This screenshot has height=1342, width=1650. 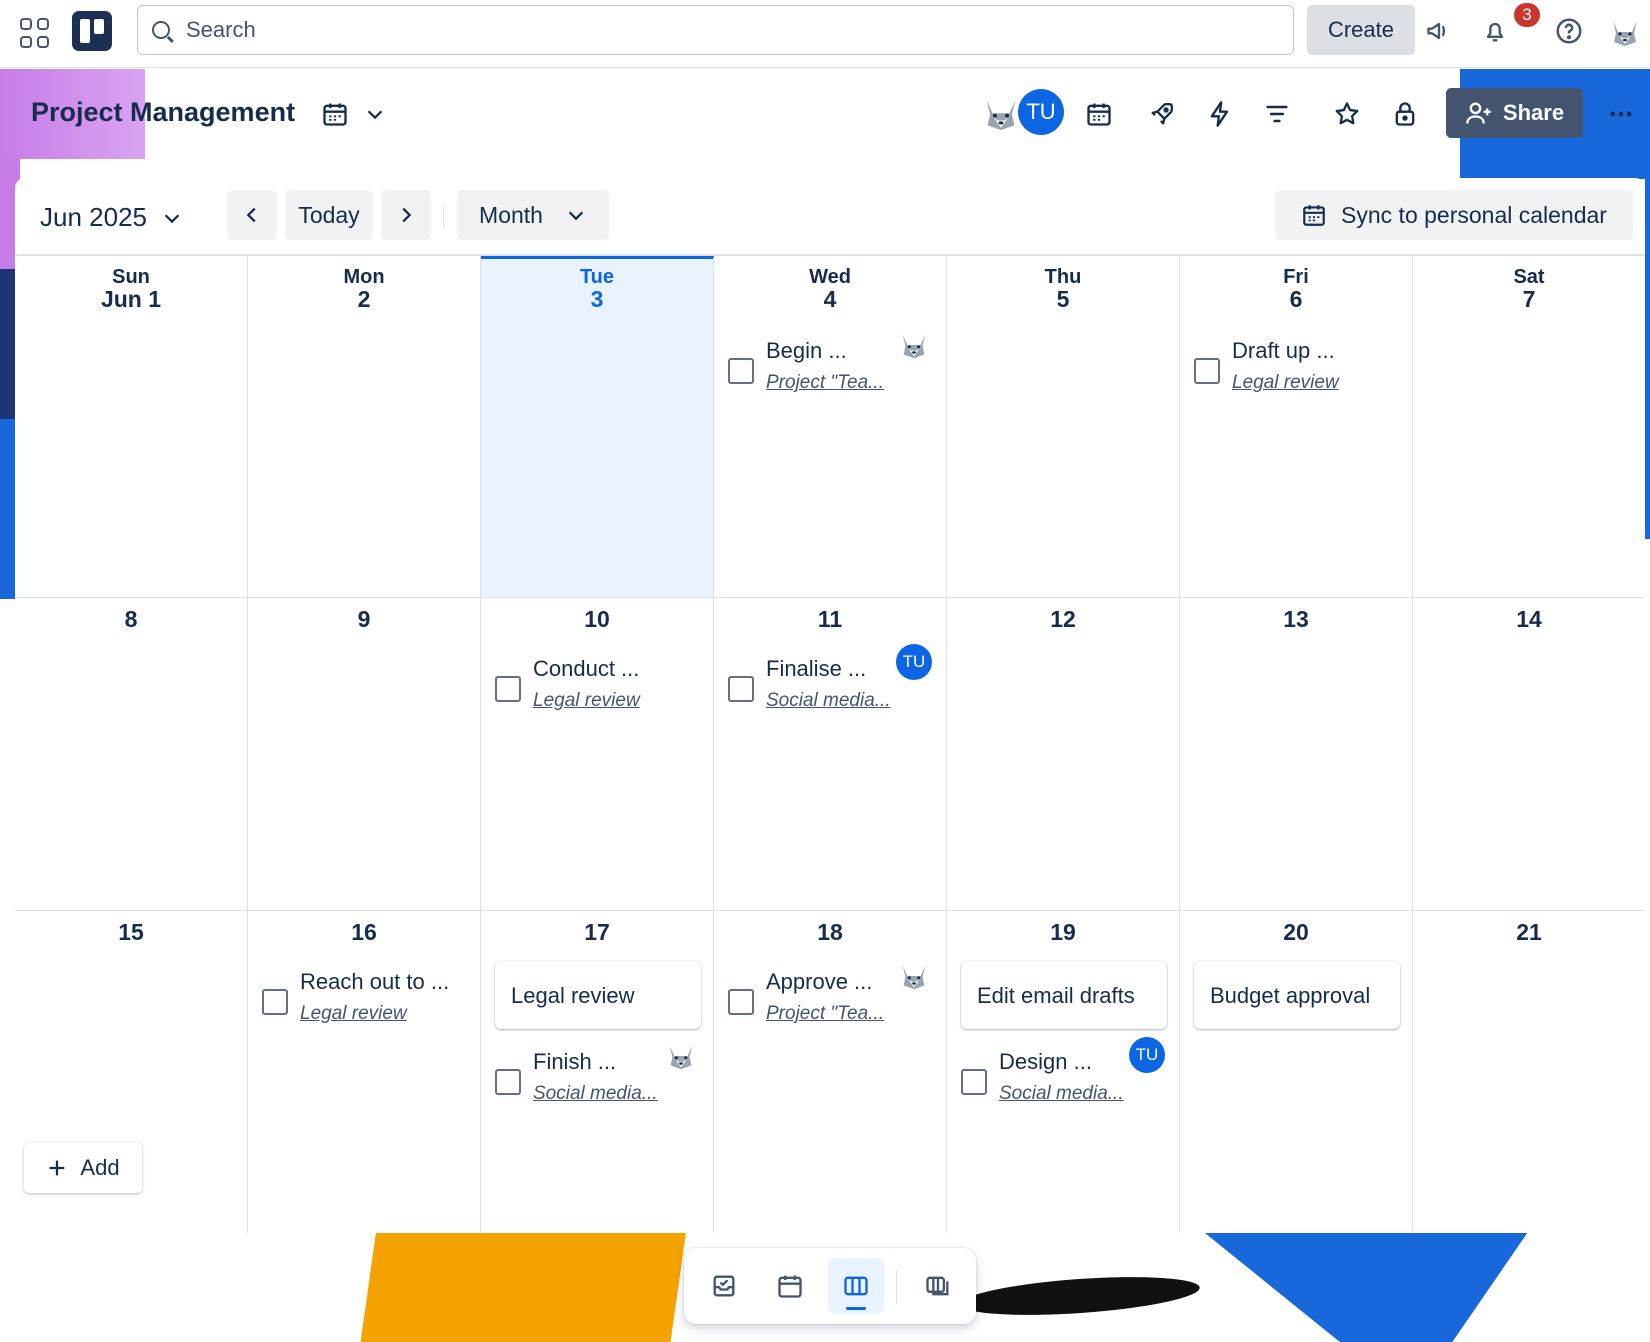 I want to click on help-icon, so click(x=1569, y=31).